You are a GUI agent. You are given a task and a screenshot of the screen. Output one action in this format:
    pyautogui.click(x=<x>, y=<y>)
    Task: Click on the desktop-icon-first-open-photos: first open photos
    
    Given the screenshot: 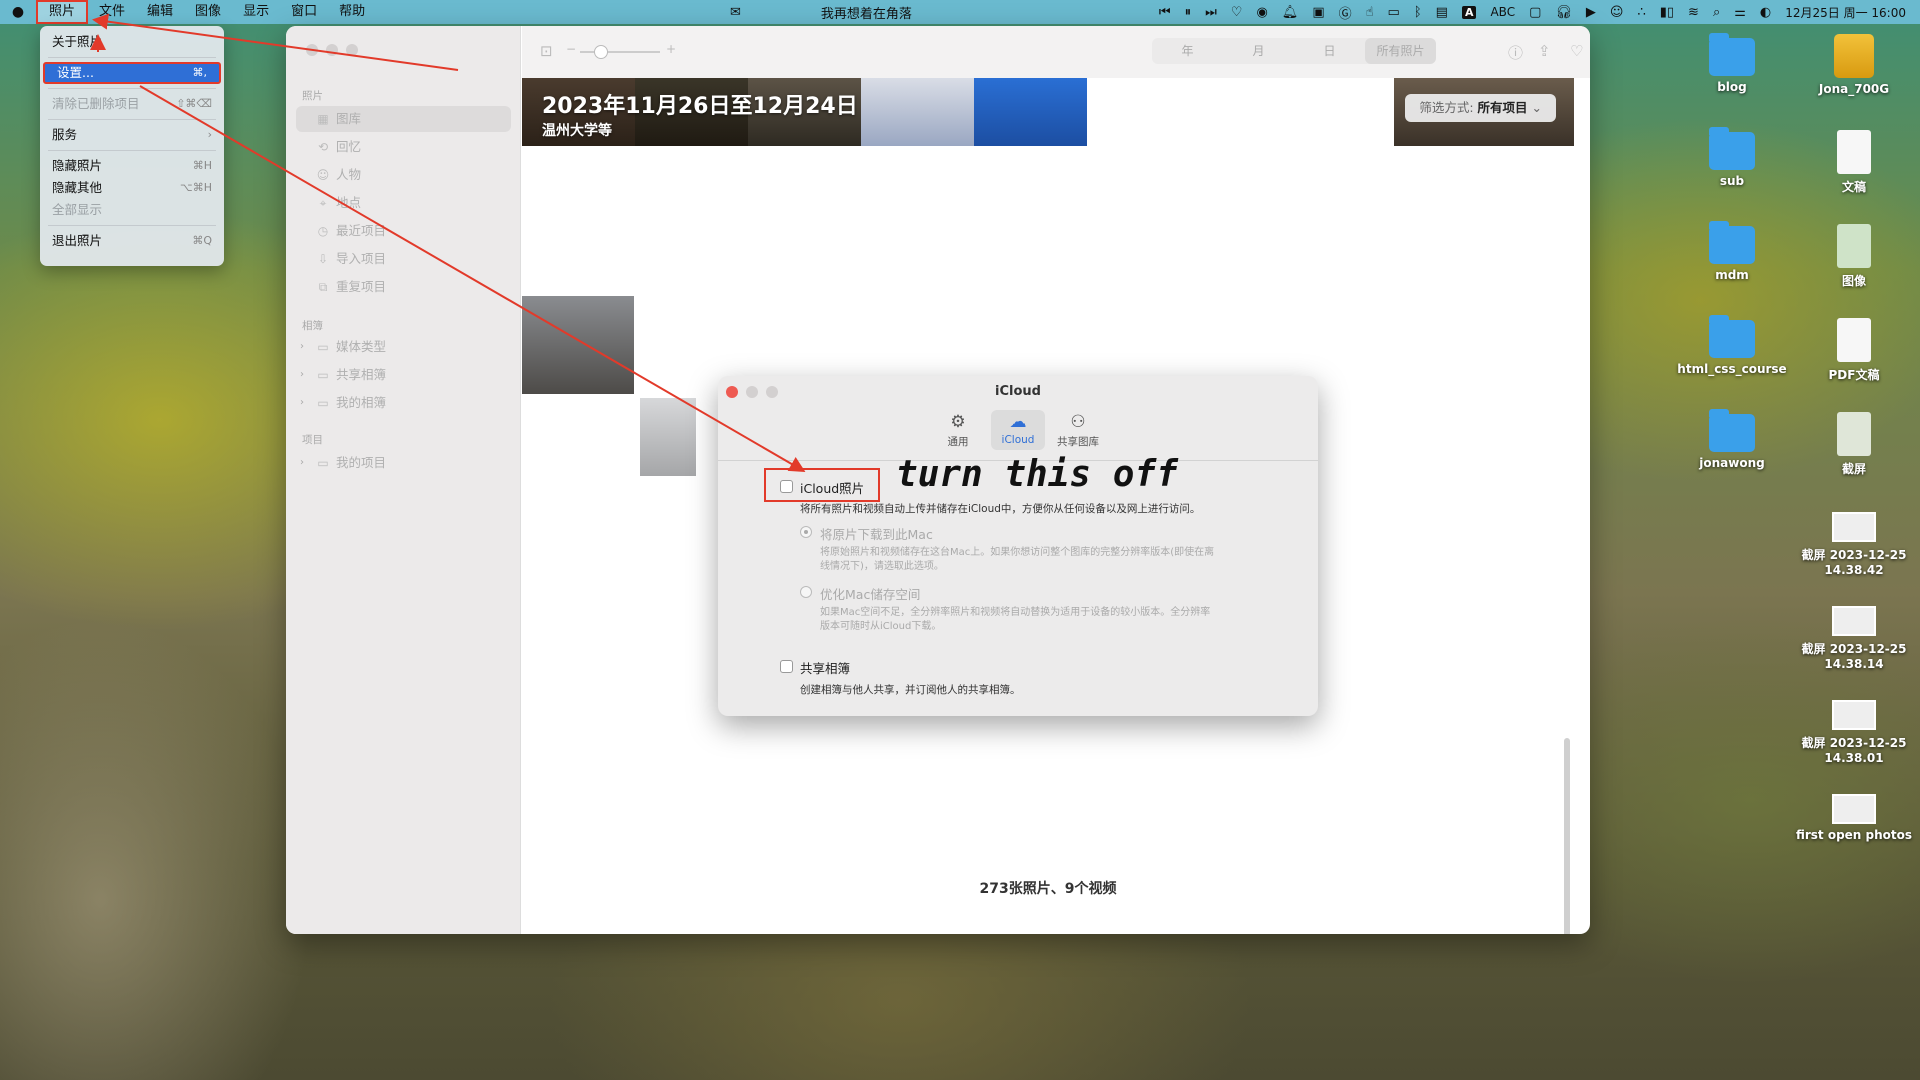 What is the action you would take?
    pyautogui.click(x=1854, y=818)
    